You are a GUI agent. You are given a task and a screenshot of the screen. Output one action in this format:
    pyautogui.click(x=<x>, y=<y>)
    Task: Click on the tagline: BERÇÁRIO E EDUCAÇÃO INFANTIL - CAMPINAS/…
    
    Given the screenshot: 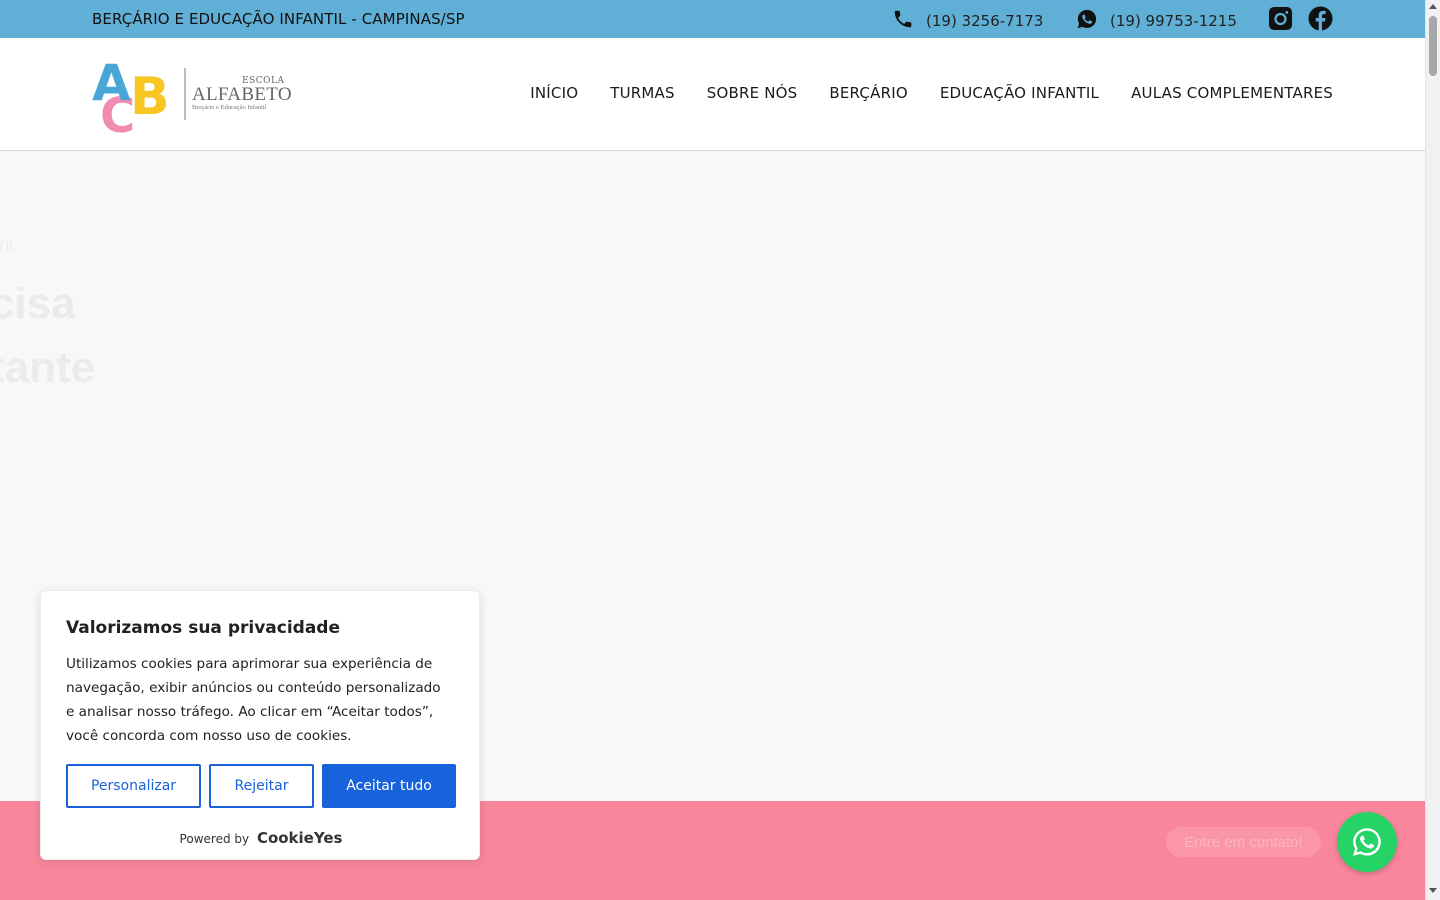 What is the action you would take?
    pyautogui.click(x=278, y=19)
    